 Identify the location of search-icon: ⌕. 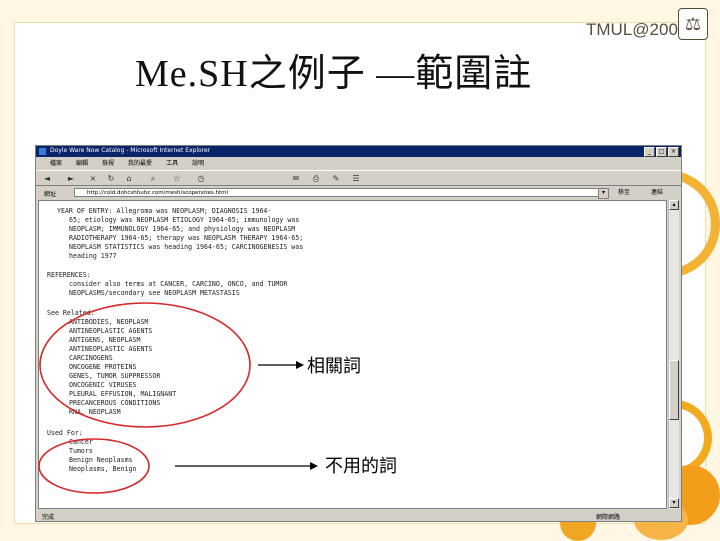
(153, 178).